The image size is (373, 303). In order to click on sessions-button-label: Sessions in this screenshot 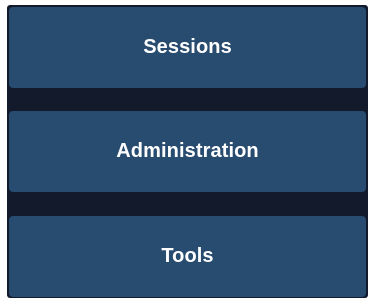, I will do `click(187, 47)`.